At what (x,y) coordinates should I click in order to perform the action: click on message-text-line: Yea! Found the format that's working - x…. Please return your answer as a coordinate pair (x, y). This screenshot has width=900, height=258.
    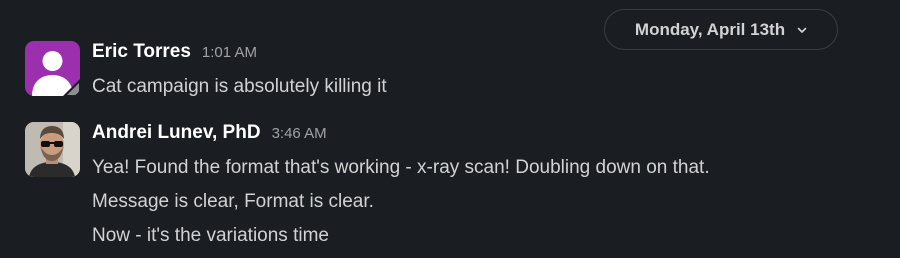
    Looking at the image, I should click on (401, 167).